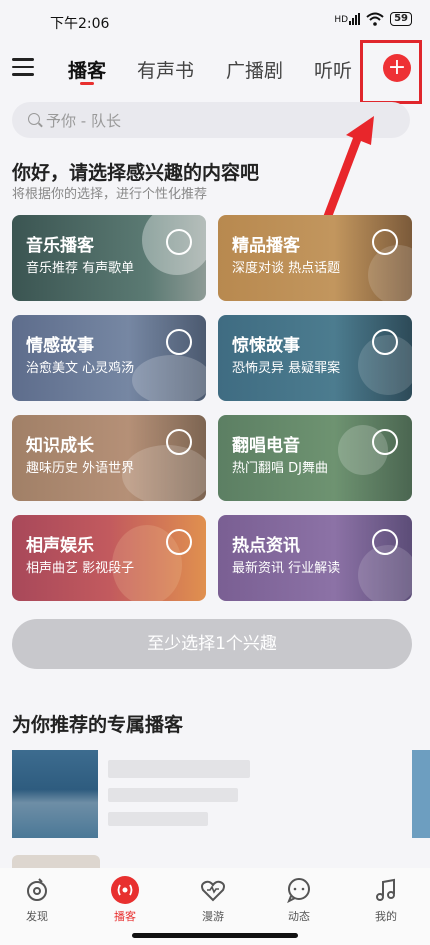 This screenshot has height=945, width=430. I want to click on menu-icon, so click(23, 67).